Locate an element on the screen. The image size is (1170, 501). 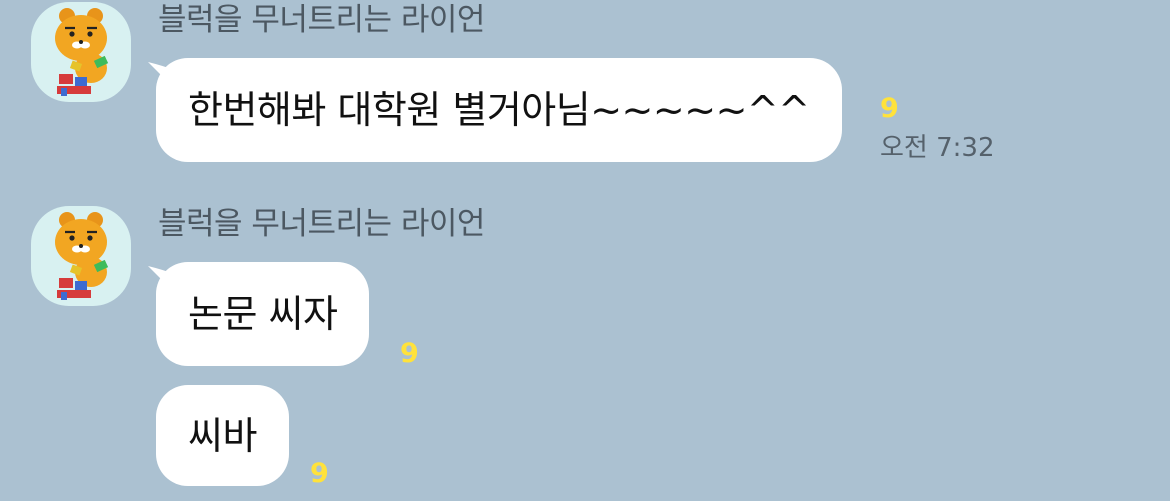
message-bubble: 논문 씨자 is located at coordinates (263, 314).